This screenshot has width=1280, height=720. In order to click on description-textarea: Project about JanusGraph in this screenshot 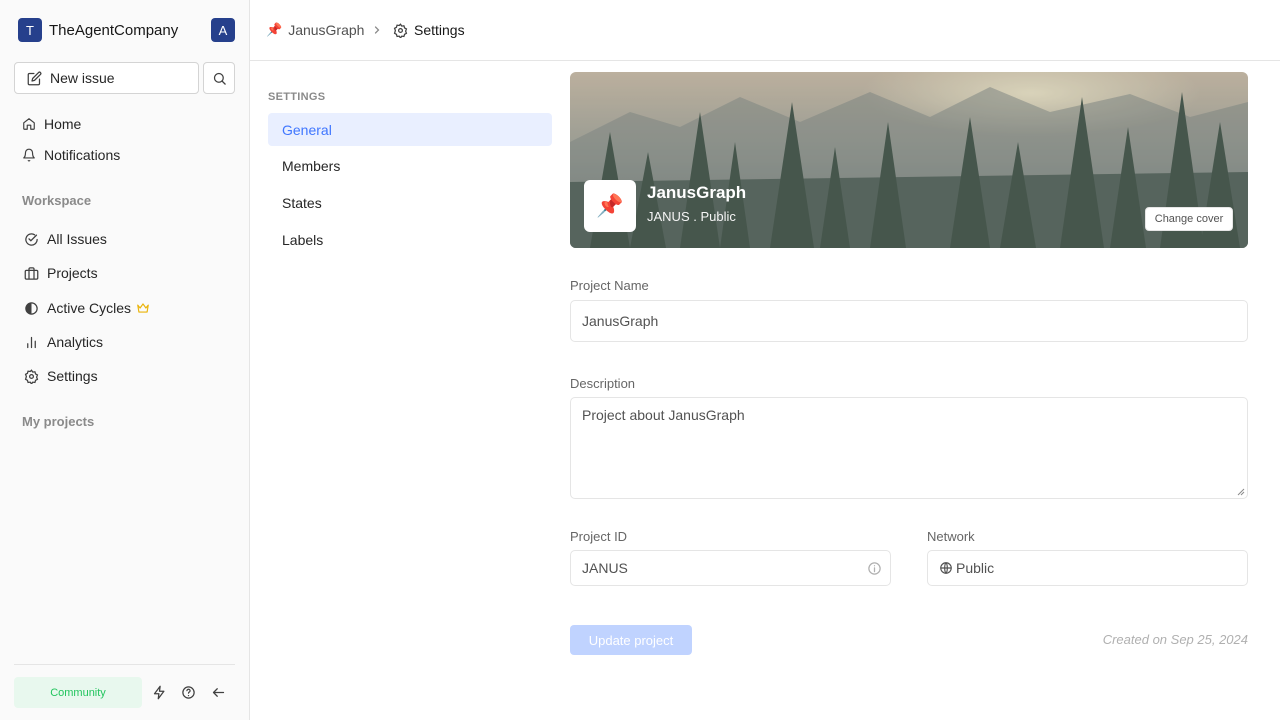, I will do `click(909, 448)`.